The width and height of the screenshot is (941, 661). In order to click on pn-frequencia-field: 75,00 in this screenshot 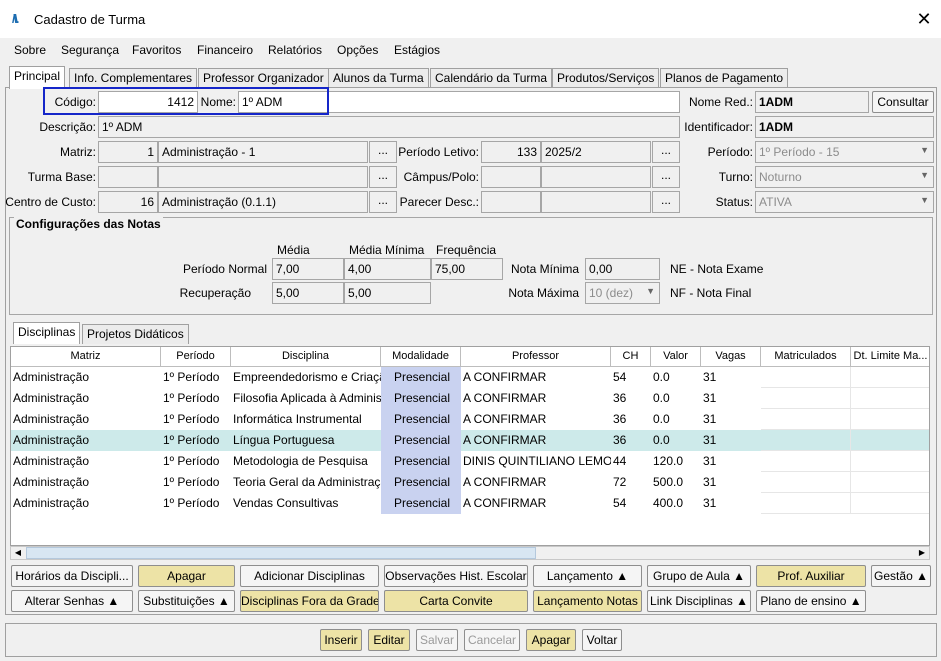, I will do `click(467, 269)`.